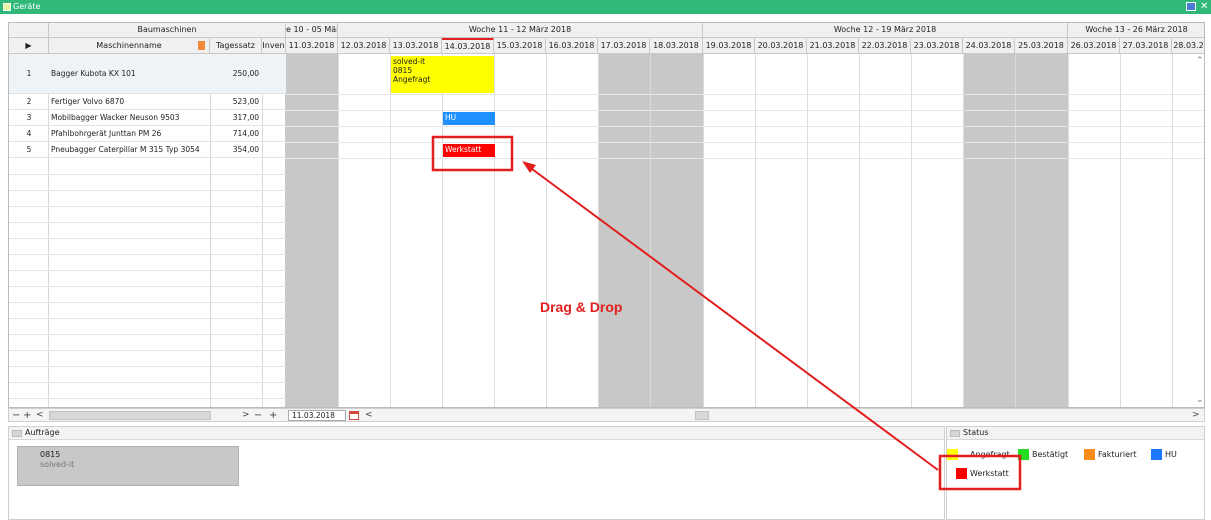 Image resolution: width=1211 pixels, height=520 pixels. Describe the element at coordinates (246, 415) in the screenshot. I see `left-scroll-right-button: >` at that location.